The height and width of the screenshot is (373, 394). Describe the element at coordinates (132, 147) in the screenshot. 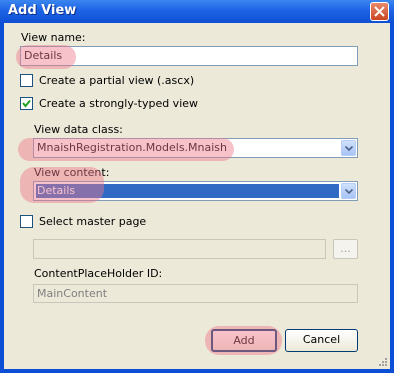

I see `view-data-class-value: MnaishRegistration.Models.Mnaish` at that location.